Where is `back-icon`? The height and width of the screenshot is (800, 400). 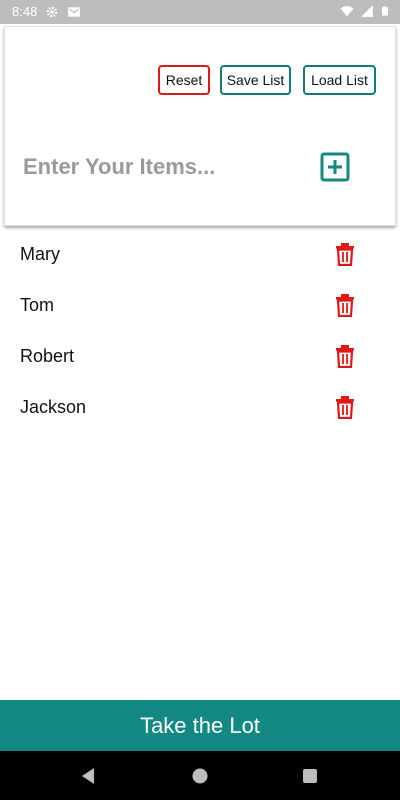 back-icon is located at coordinates (89, 776).